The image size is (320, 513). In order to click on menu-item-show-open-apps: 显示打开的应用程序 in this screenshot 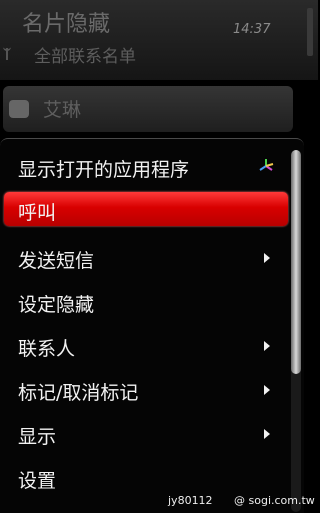, I will do `click(146, 166)`.